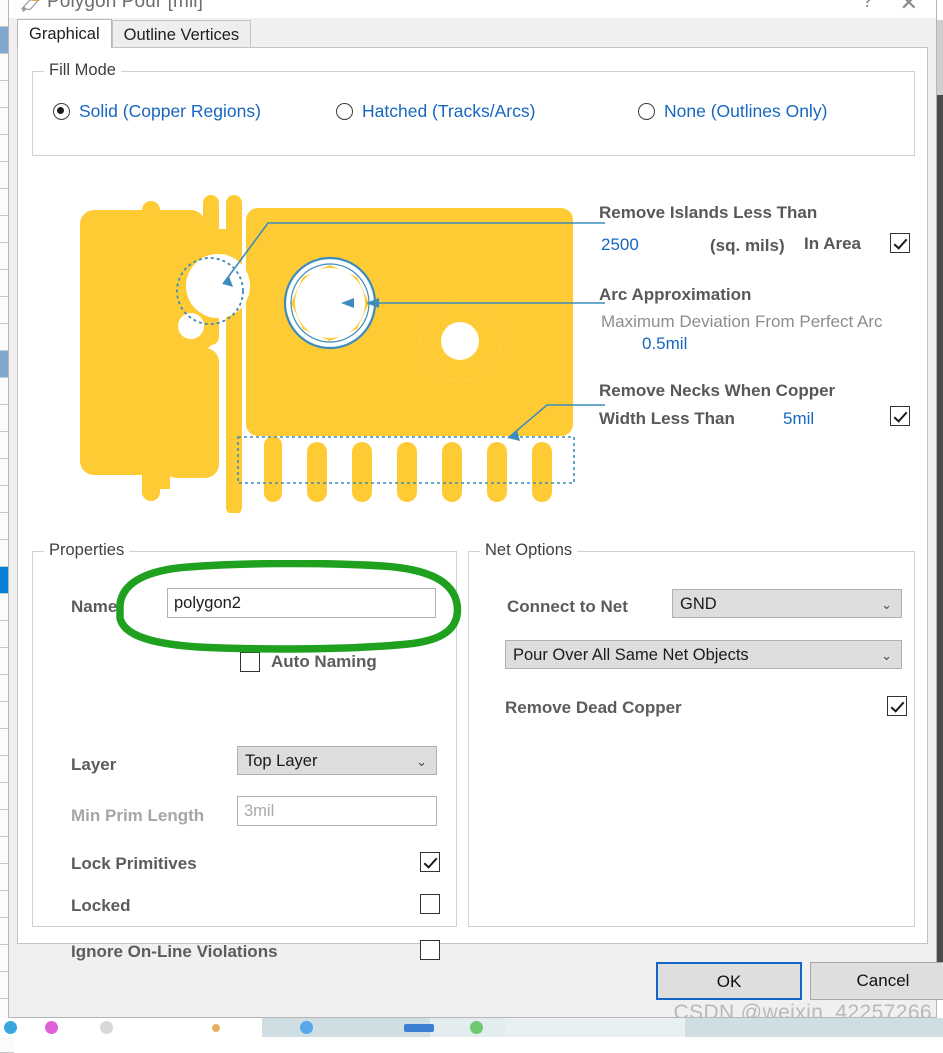  Describe the element at coordinates (717, 391) in the screenshot. I see `remove-necks-title-line1: Remove Necks When Copper` at that location.